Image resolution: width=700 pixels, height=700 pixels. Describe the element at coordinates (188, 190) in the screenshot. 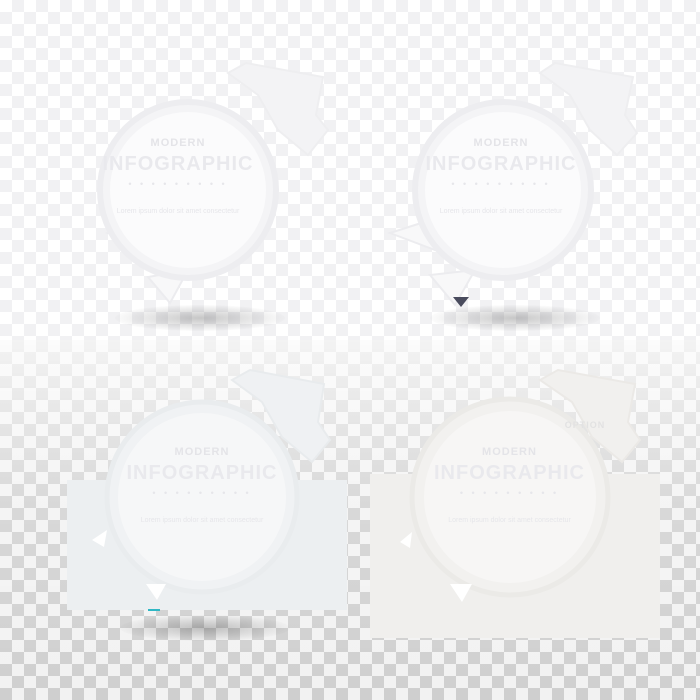

I see `card-1-inner` at that location.